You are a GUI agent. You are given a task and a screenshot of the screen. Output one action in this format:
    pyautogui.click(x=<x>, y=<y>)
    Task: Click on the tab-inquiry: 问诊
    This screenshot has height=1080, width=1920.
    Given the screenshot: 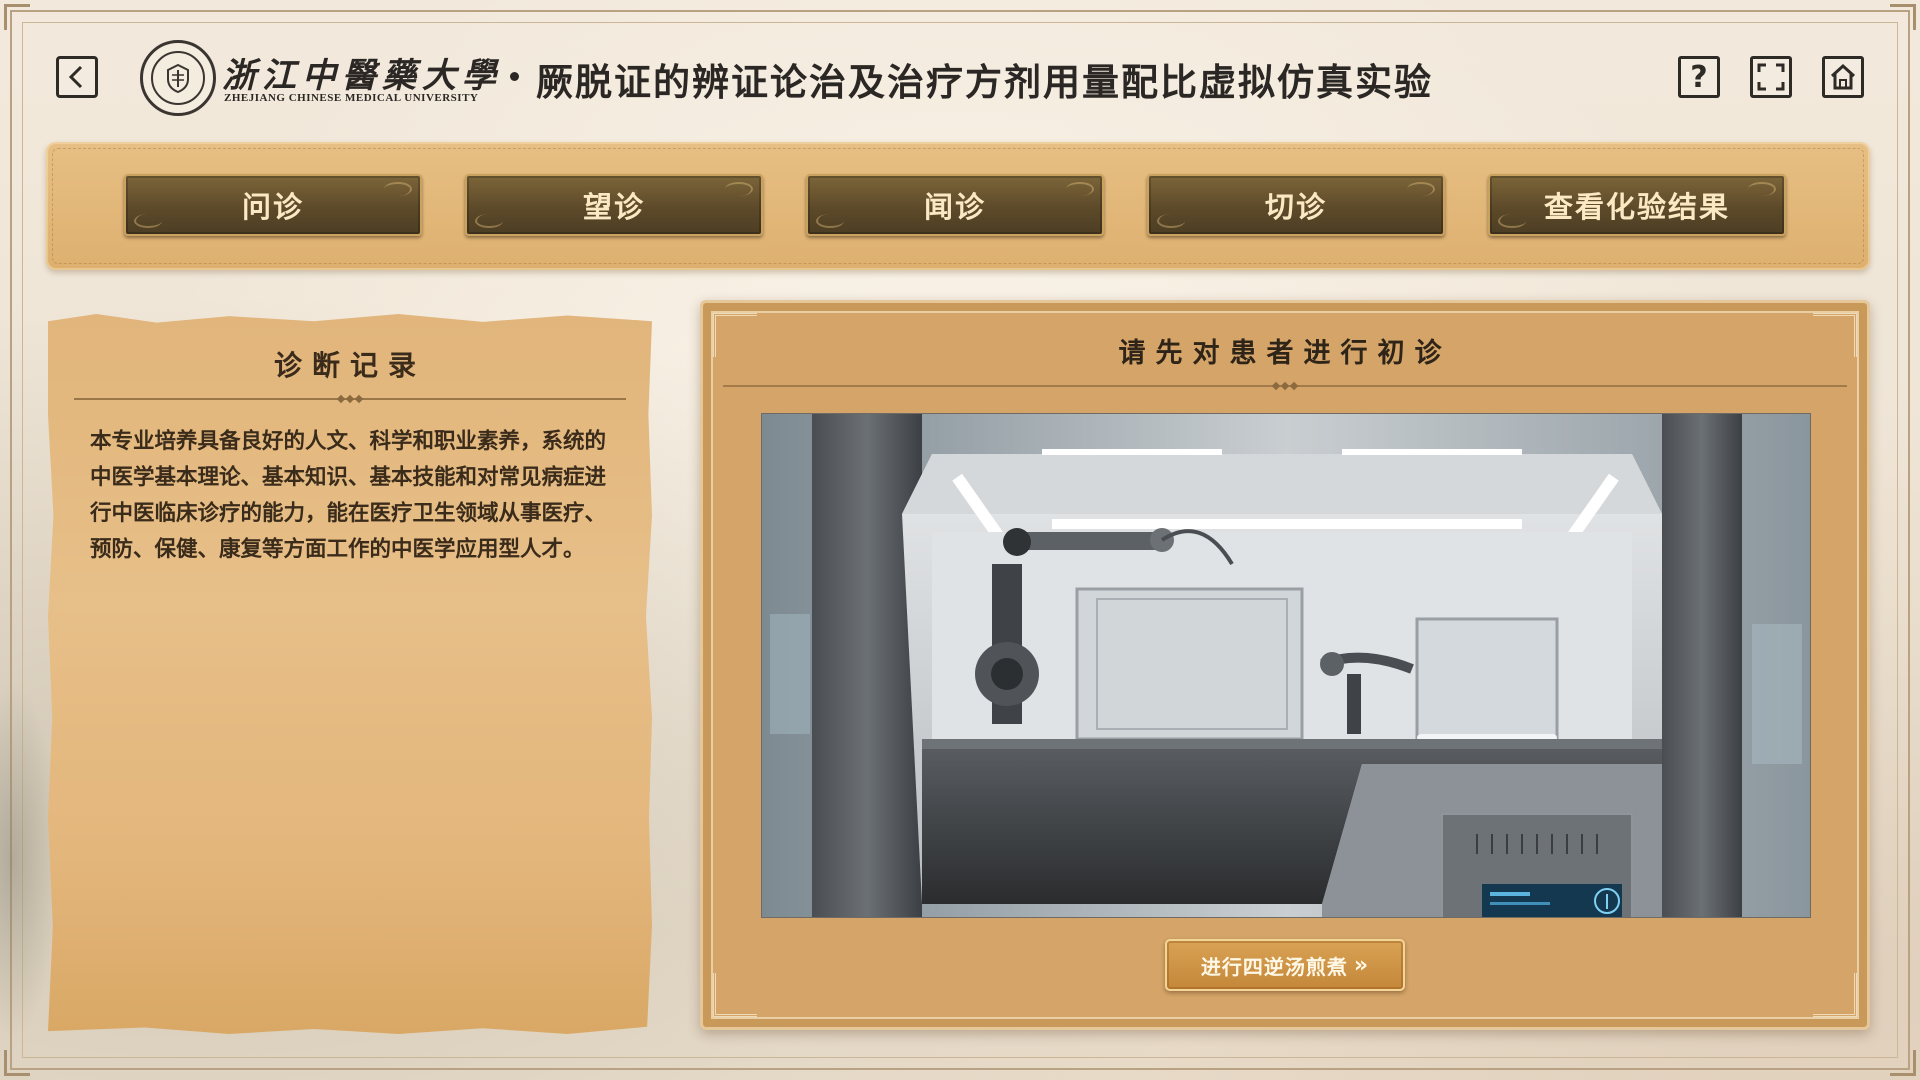 What is the action you would take?
    pyautogui.click(x=273, y=205)
    